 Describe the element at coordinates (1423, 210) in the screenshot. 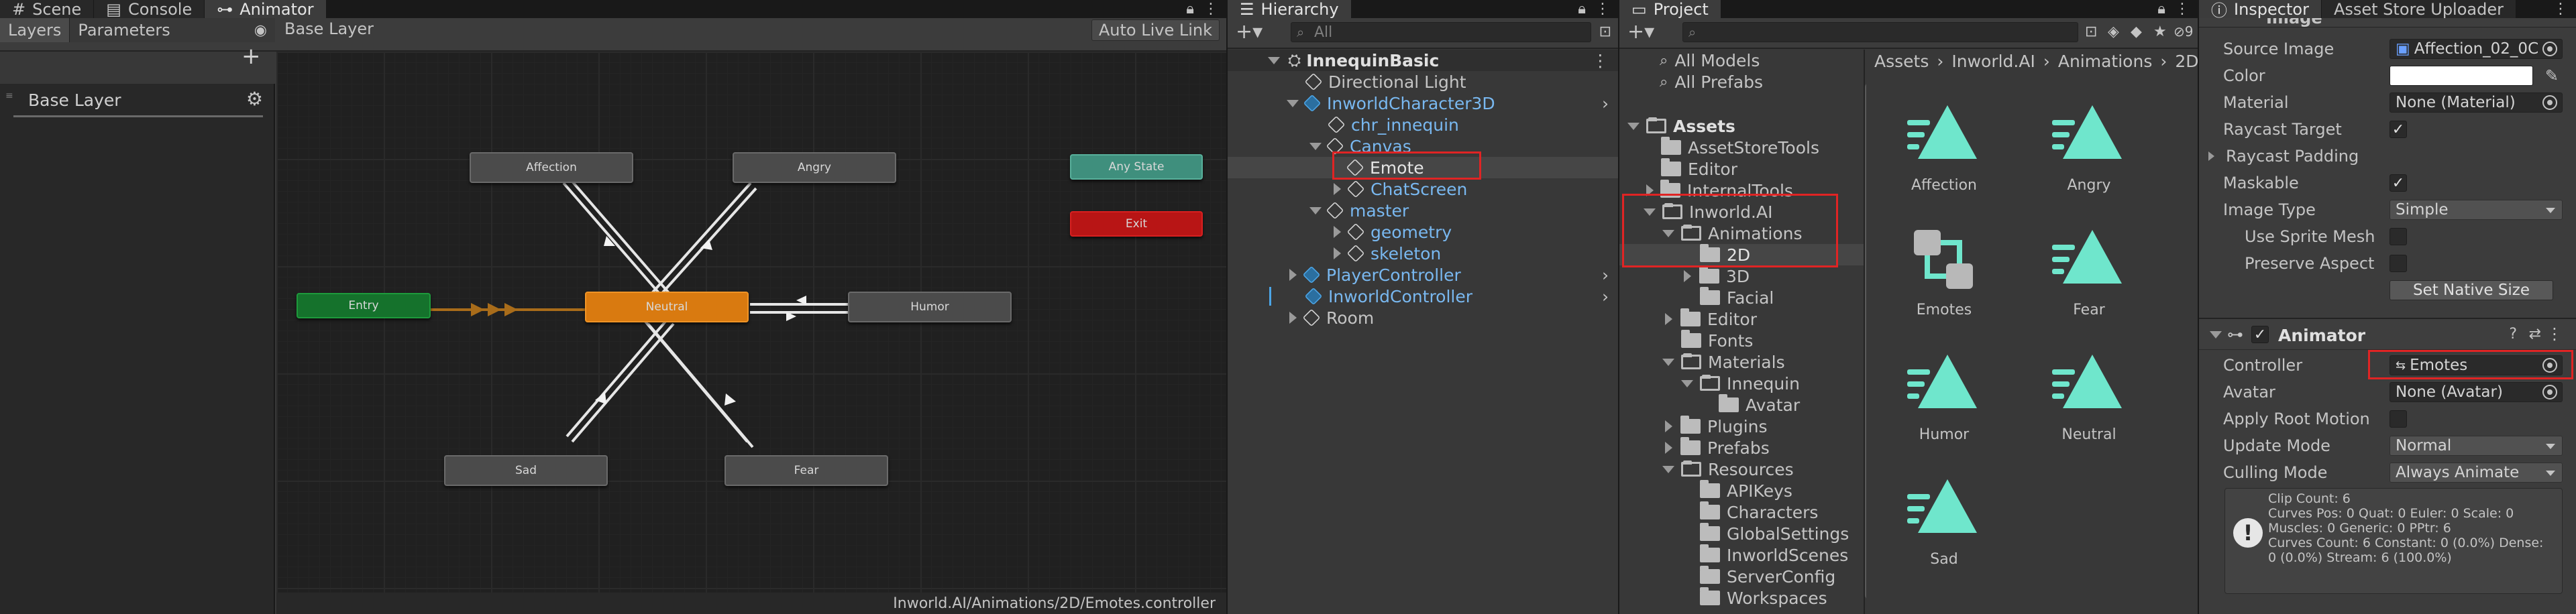

I see `hierarchy-row-master: master` at that location.